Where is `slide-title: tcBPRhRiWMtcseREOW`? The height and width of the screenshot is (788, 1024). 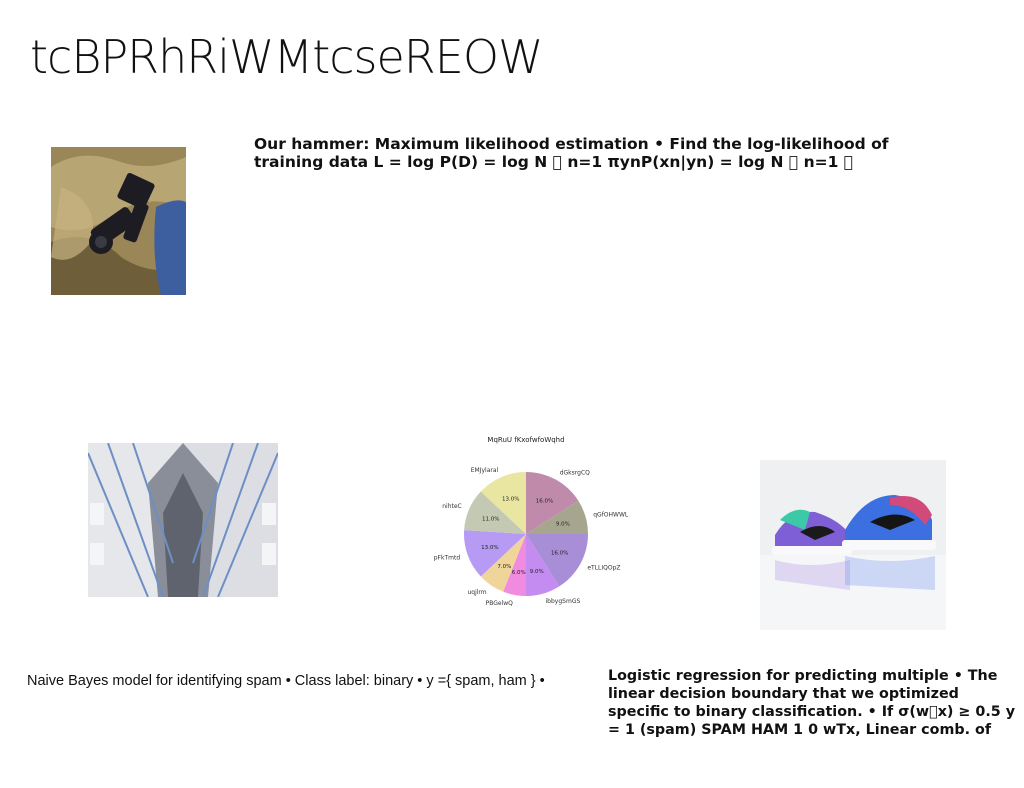 slide-title: tcBPRhRiWMtcseREOW is located at coordinates (287, 57).